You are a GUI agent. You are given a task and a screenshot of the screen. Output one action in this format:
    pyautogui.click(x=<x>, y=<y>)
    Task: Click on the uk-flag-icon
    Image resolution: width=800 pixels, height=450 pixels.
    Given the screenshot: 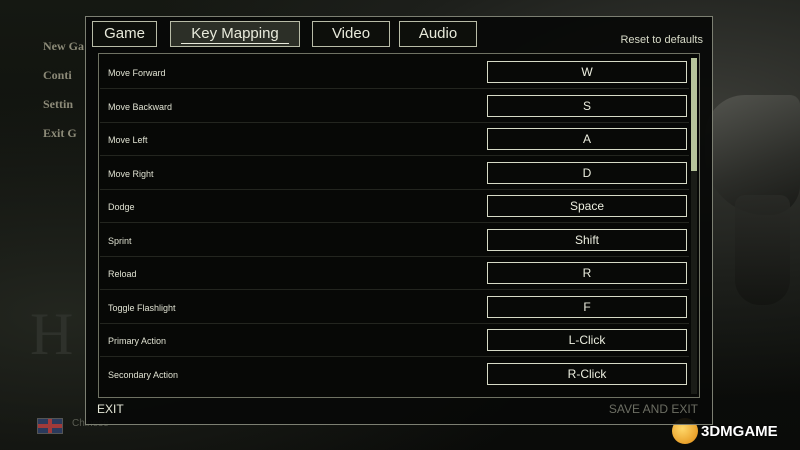 What is the action you would take?
    pyautogui.click(x=50, y=426)
    